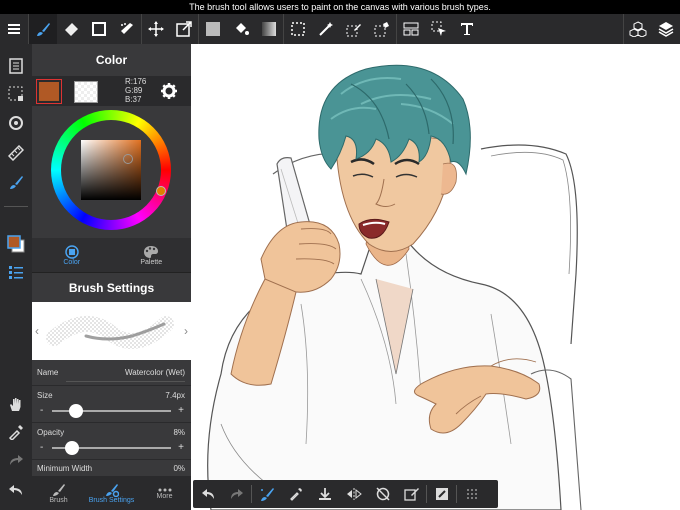 The width and height of the screenshot is (680, 510). I want to click on opacity-minus-button: -, so click(41, 447).